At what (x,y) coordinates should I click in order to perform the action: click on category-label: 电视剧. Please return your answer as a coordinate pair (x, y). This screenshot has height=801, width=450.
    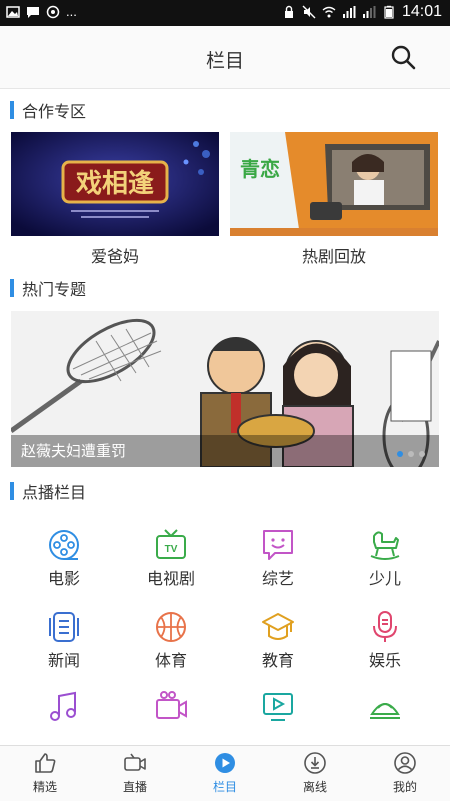
    Looking at the image, I should click on (170, 578).